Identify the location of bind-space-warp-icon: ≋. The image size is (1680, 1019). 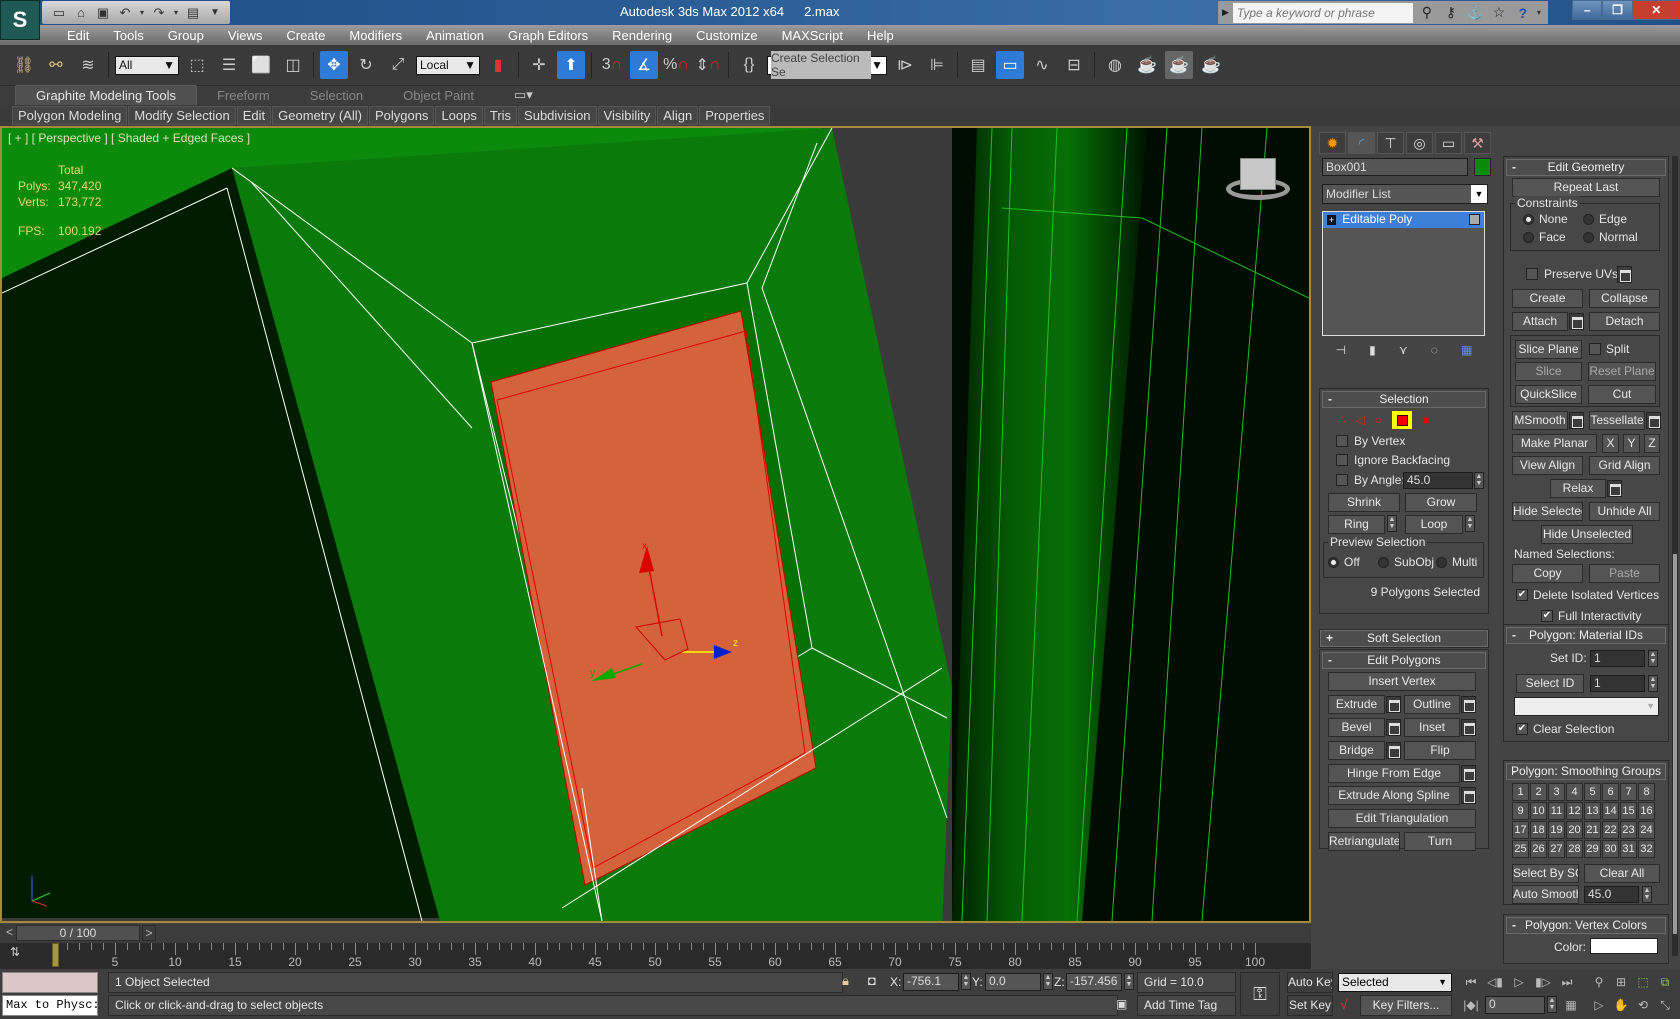
(88, 65).